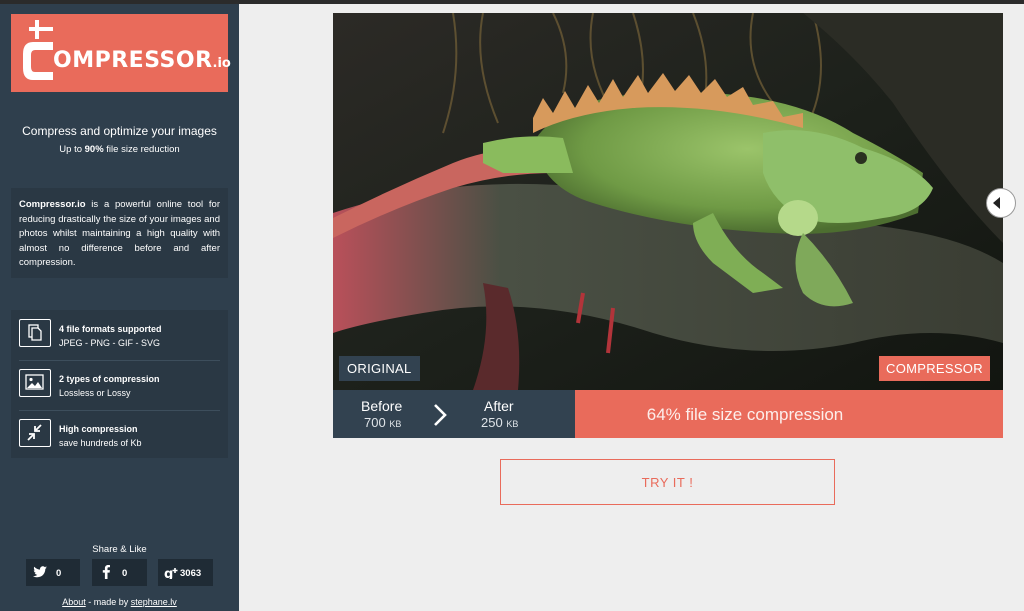 The image size is (1024, 611). I want to click on after-size: 250 KB, so click(500, 422).